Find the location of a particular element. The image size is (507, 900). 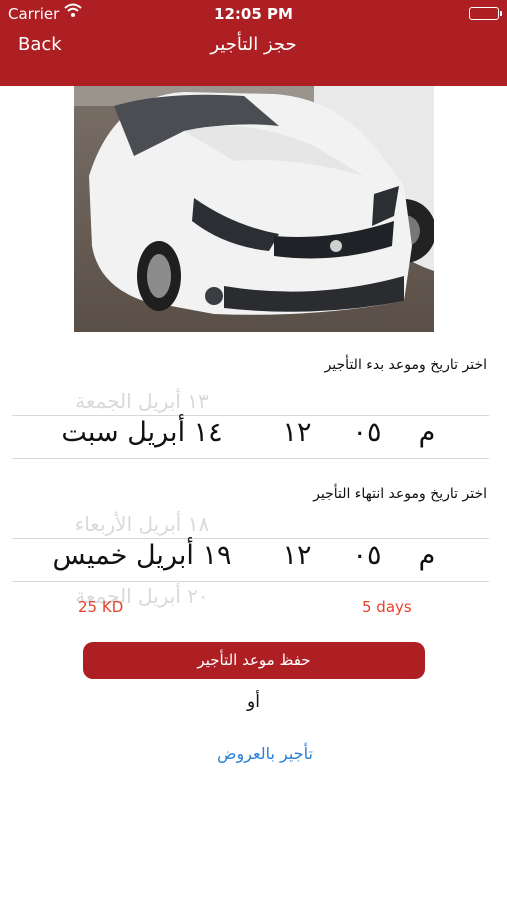

battery-icon is located at coordinates (485, 13).